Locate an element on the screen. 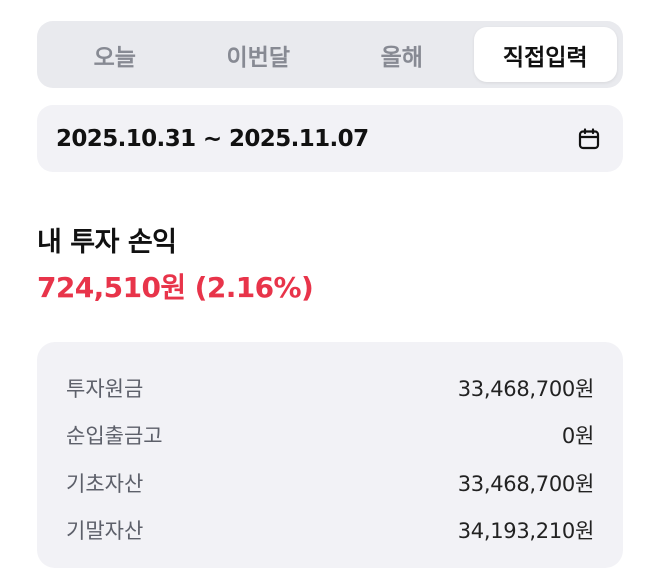  detail-value: 34,193,210원 is located at coordinates (526, 531).